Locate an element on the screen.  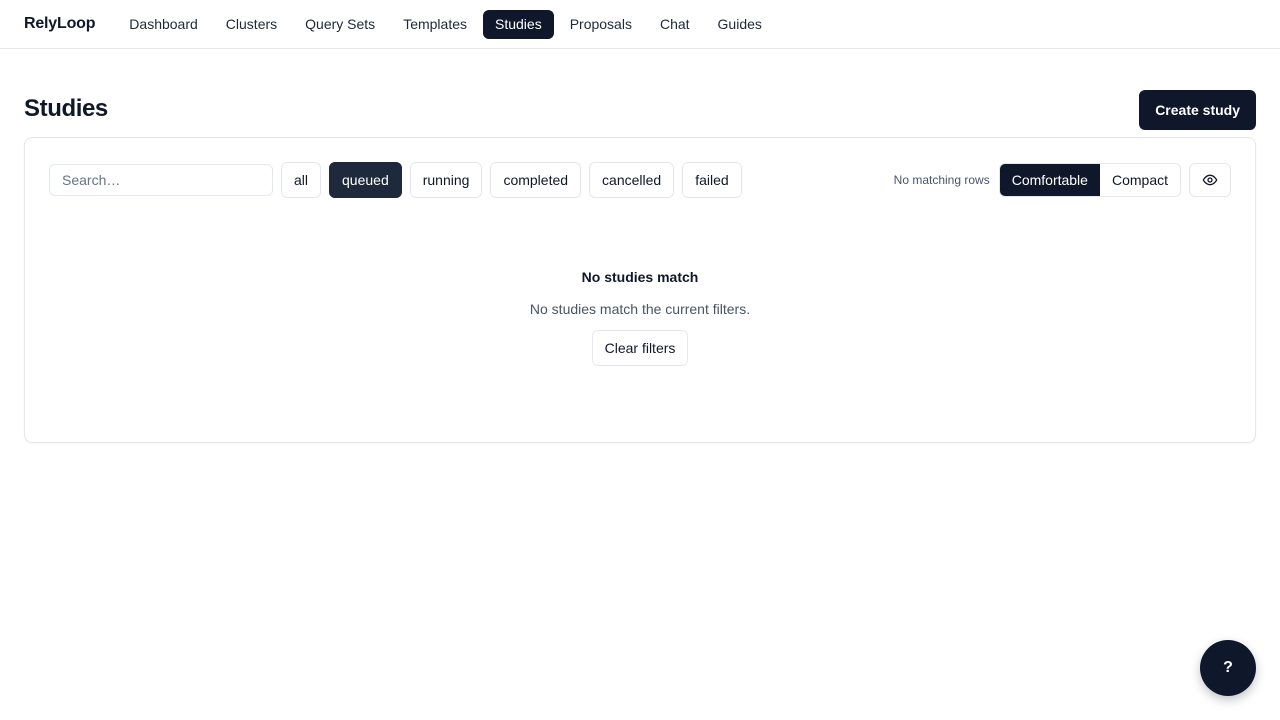
density-compact-button: Compact is located at coordinates (1139, 180).